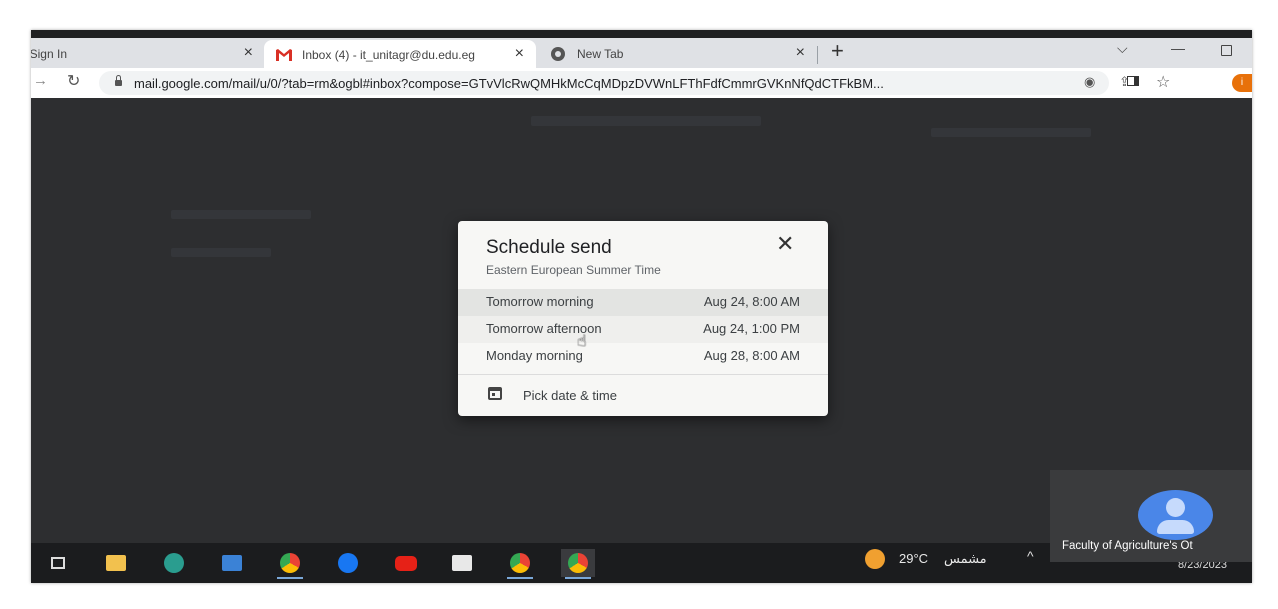 The width and height of the screenshot is (1278, 609). Describe the element at coordinates (837, 51) in the screenshot. I see `new-tab-plus-icon: +` at that location.